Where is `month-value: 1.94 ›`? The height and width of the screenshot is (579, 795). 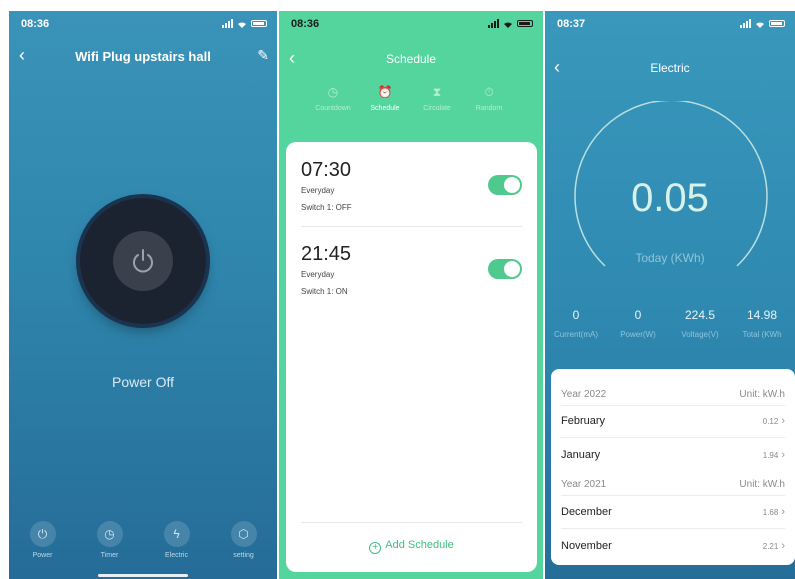
month-value: 1.94 › is located at coordinates (774, 455).